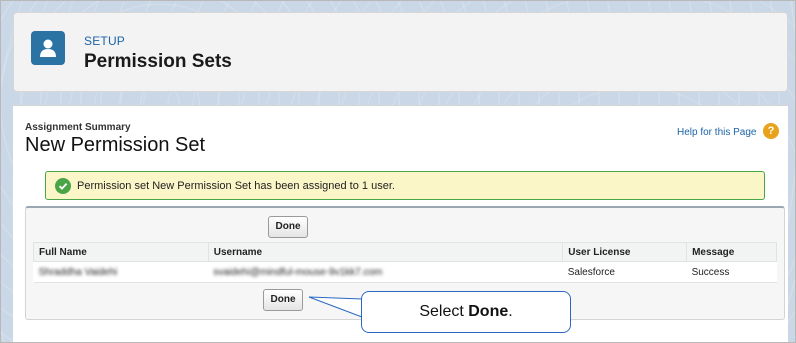 The height and width of the screenshot is (343, 796). I want to click on cell-message: Success, so click(731, 272).